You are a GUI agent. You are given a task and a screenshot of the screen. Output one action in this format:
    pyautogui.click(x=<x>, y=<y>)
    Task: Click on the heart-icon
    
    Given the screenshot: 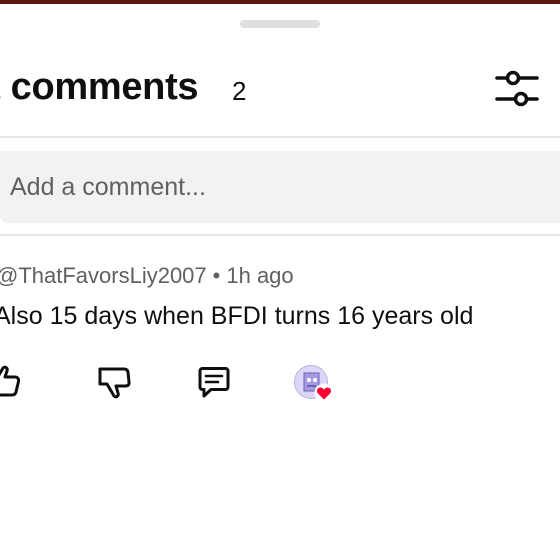 What is the action you would take?
    pyautogui.click(x=324, y=393)
    